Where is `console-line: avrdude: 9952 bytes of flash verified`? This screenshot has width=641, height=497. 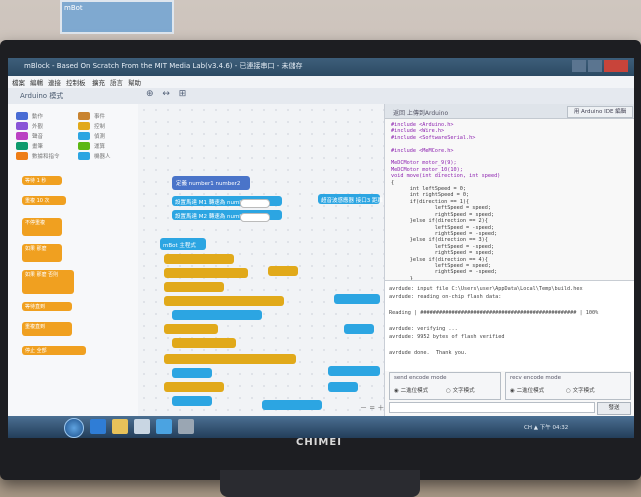
console-line: avrdude: 9952 bytes of flash verified is located at coordinates (447, 337).